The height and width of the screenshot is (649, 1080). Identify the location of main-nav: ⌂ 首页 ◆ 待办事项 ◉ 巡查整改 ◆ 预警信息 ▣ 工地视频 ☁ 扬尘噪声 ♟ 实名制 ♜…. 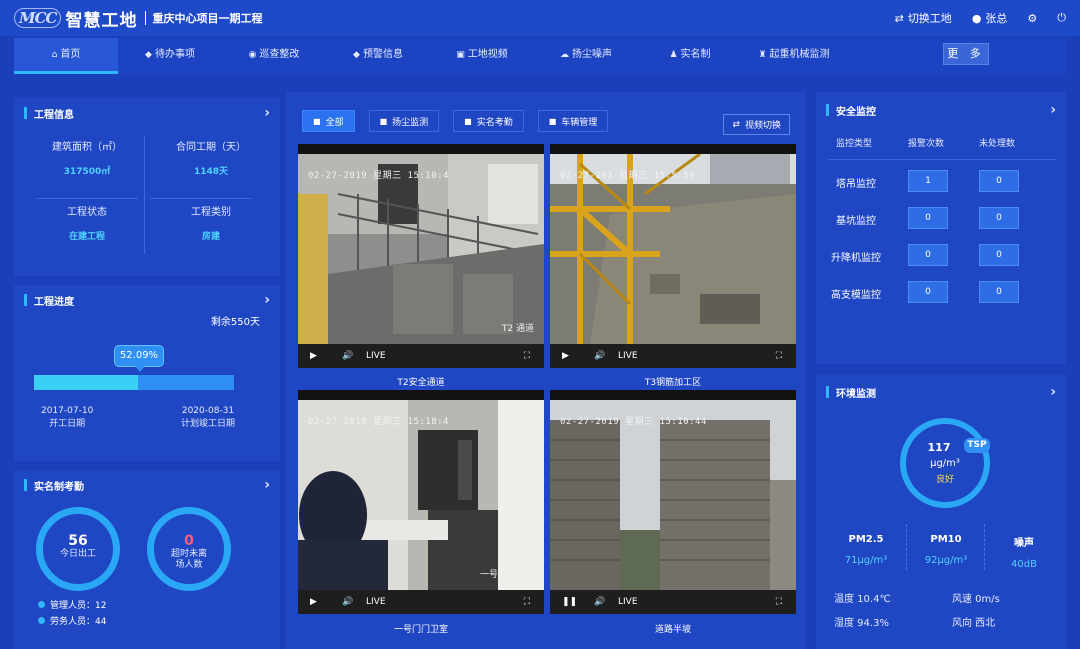
(540, 56).